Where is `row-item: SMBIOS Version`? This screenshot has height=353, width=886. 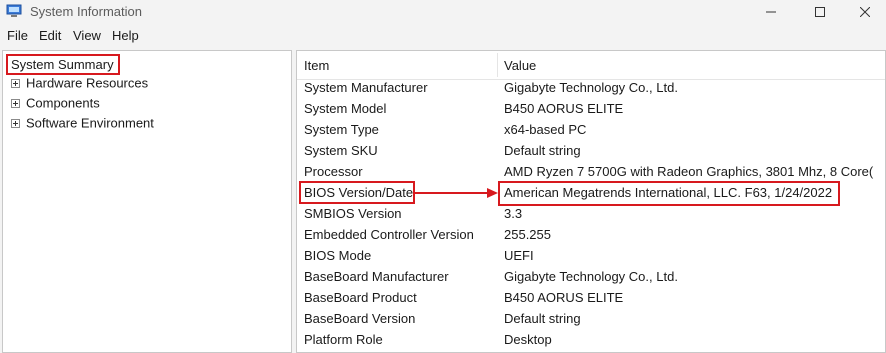 row-item: SMBIOS Version is located at coordinates (353, 213).